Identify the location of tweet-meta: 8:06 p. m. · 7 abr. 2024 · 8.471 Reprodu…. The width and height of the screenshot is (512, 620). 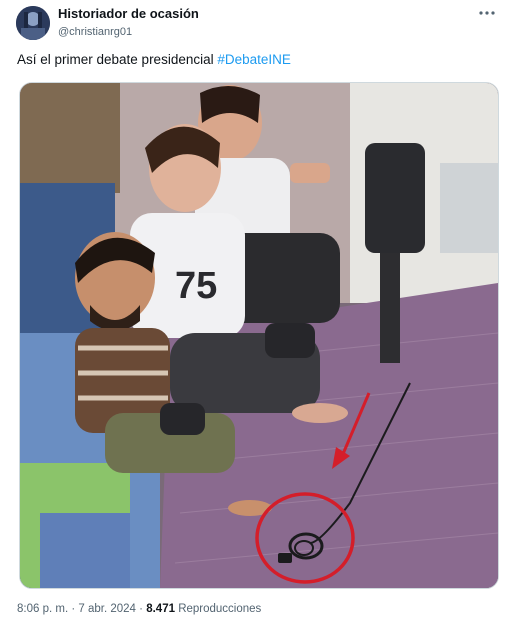
(139, 609).